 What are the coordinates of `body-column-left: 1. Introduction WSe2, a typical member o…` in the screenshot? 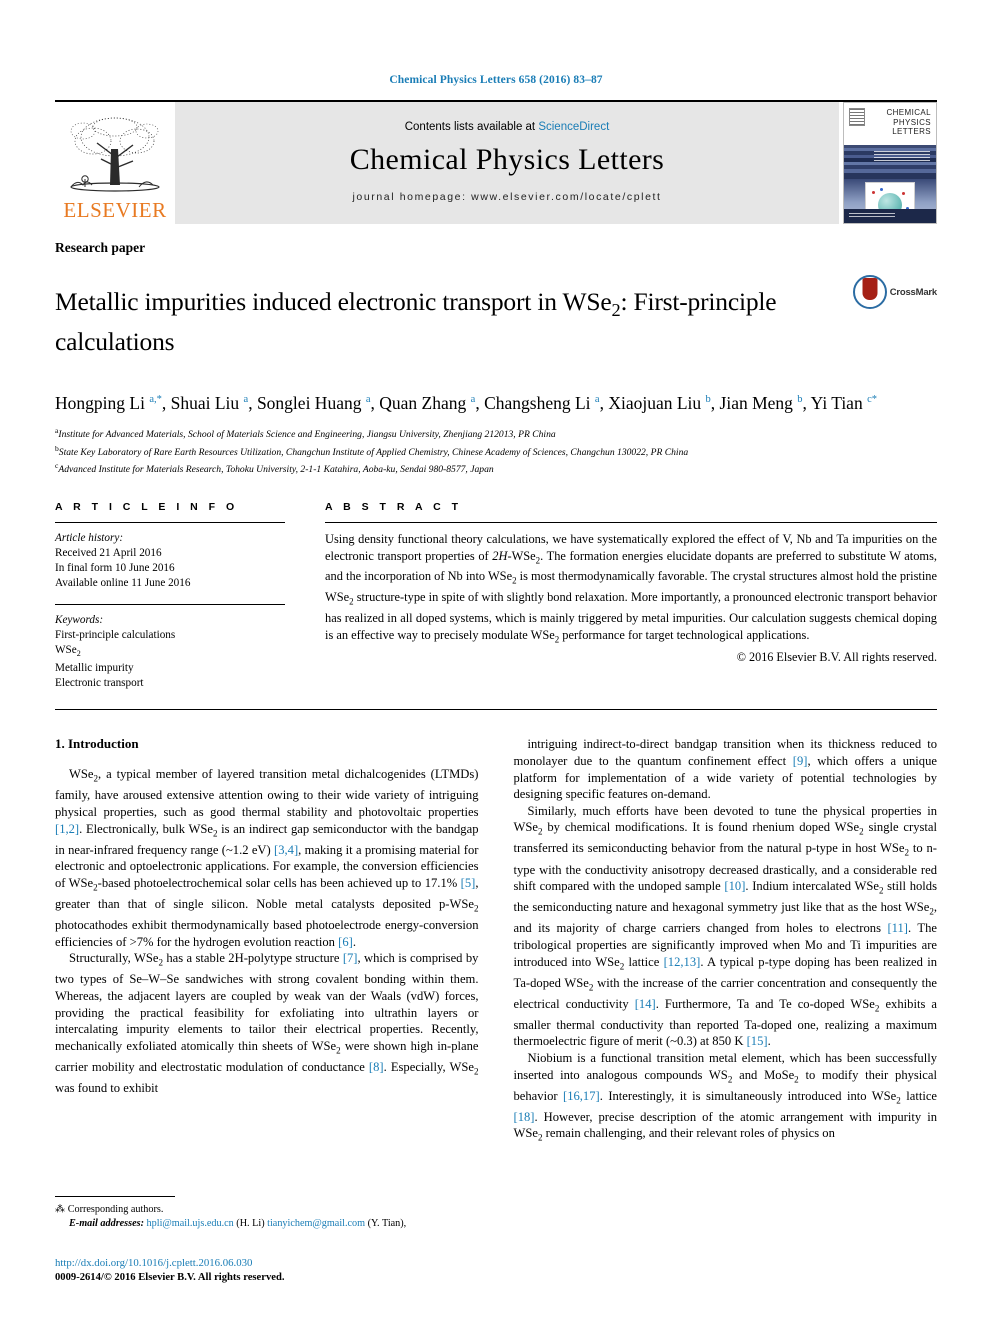 It's located at (267, 941).